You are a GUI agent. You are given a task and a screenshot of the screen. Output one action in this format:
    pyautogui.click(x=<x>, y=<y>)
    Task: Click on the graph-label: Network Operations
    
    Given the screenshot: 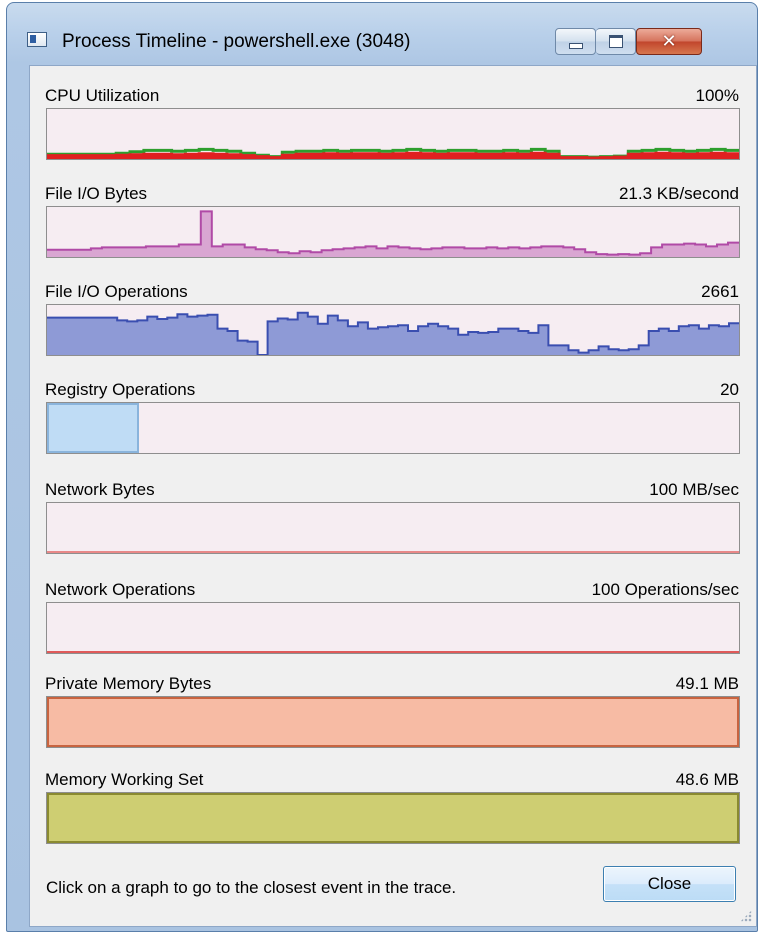 What is the action you would take?
    pyautogui.click(x=120, y=589)
    